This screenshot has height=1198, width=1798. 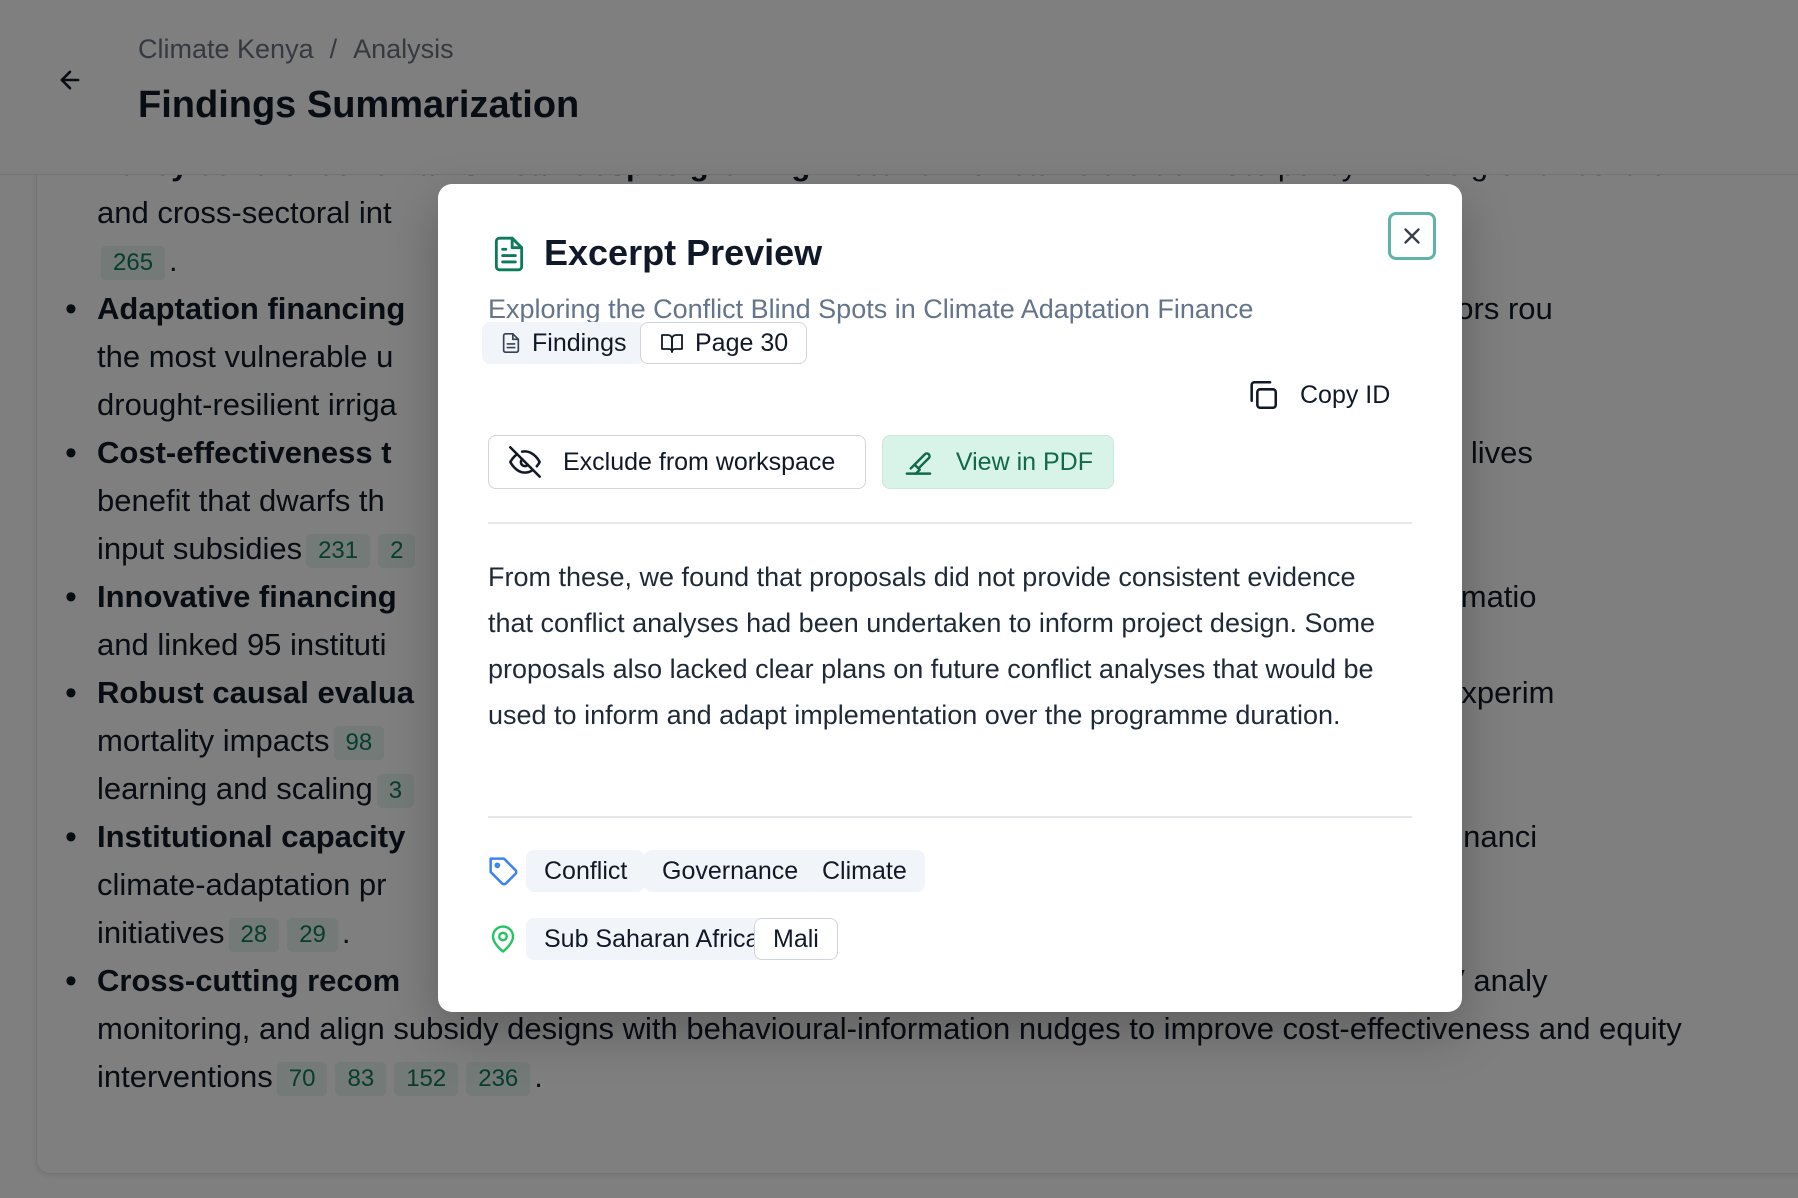 I want to click on close-button, so click(x=1412, y=236).